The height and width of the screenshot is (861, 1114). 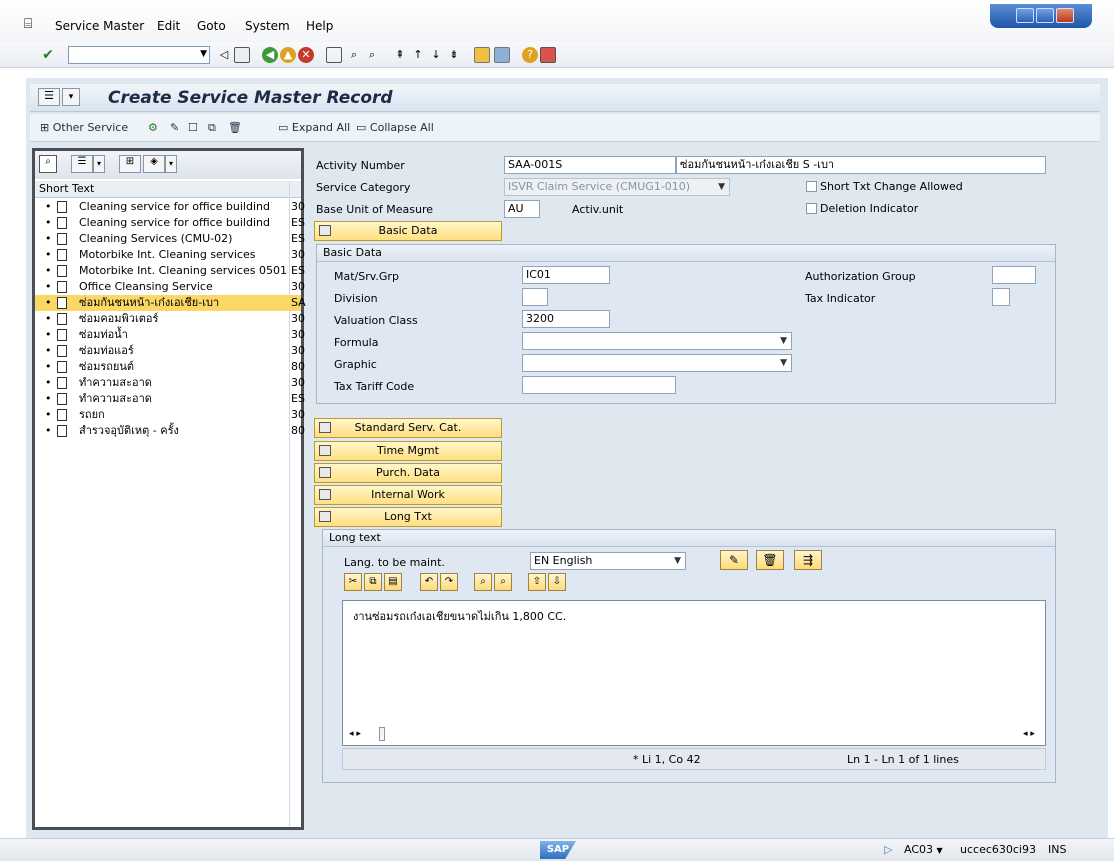 What do you see at coordinates (170, 303) in the screenshot?
I see `tree-item: • ซ่อมกันชนหน้า-เก๋งเอเชีย-เบา SA` at bounding box center [170, 303].